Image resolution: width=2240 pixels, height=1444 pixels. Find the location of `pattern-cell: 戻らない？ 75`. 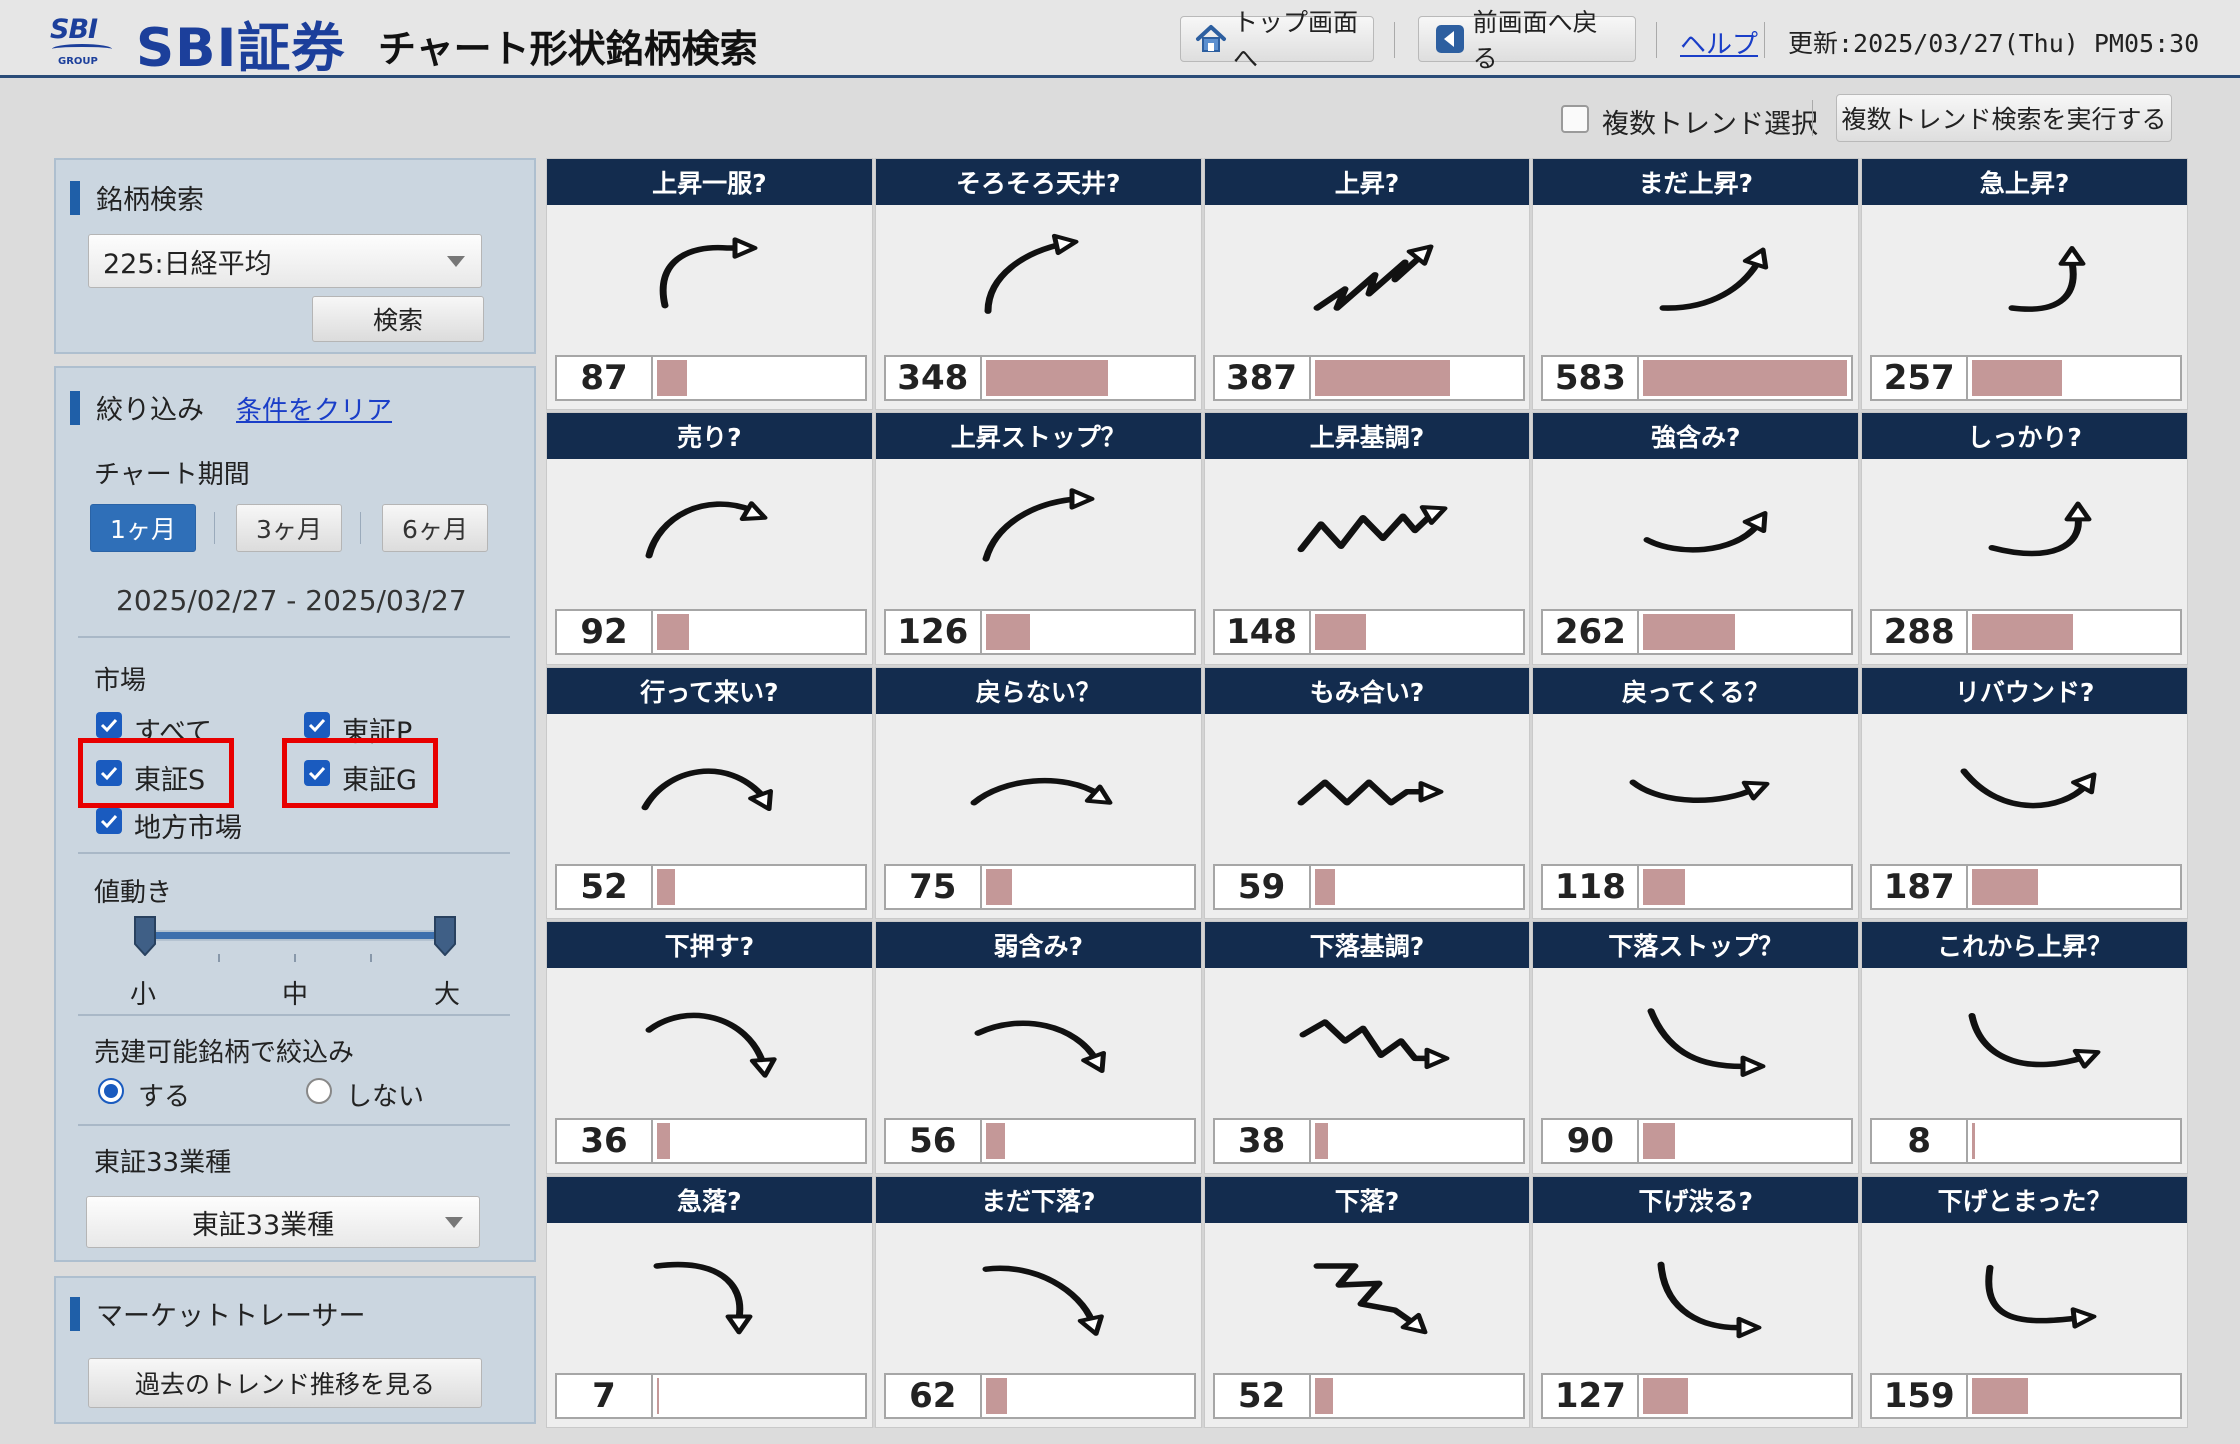

pattern-cell: 戻らない？ 75 is located at coordinates (1038, 793).